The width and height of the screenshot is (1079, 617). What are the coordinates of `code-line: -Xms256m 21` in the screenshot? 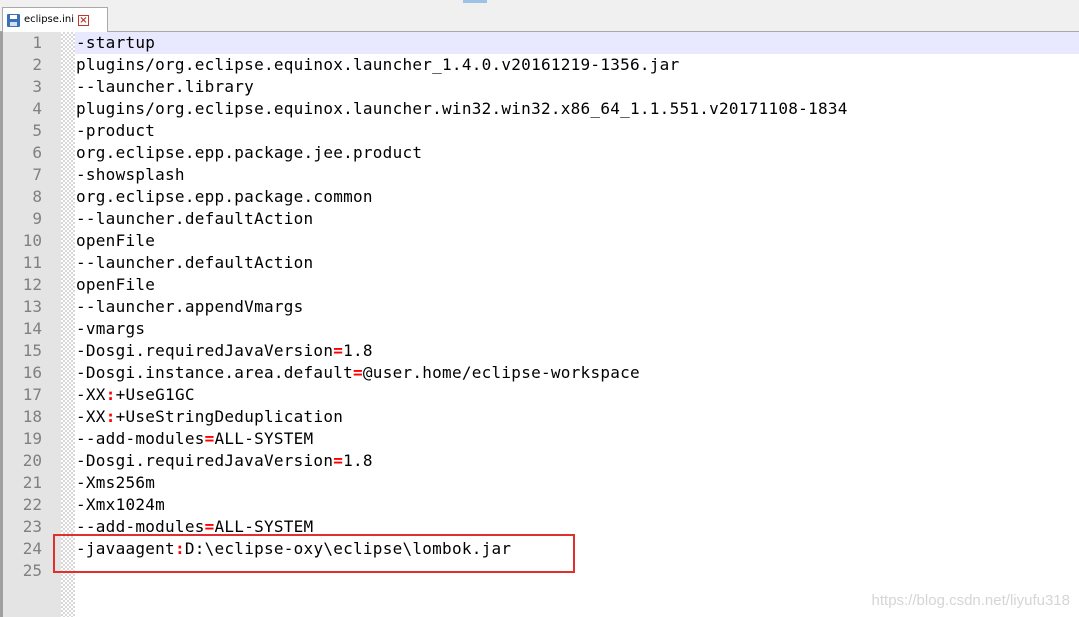 It's located at (539, 483).